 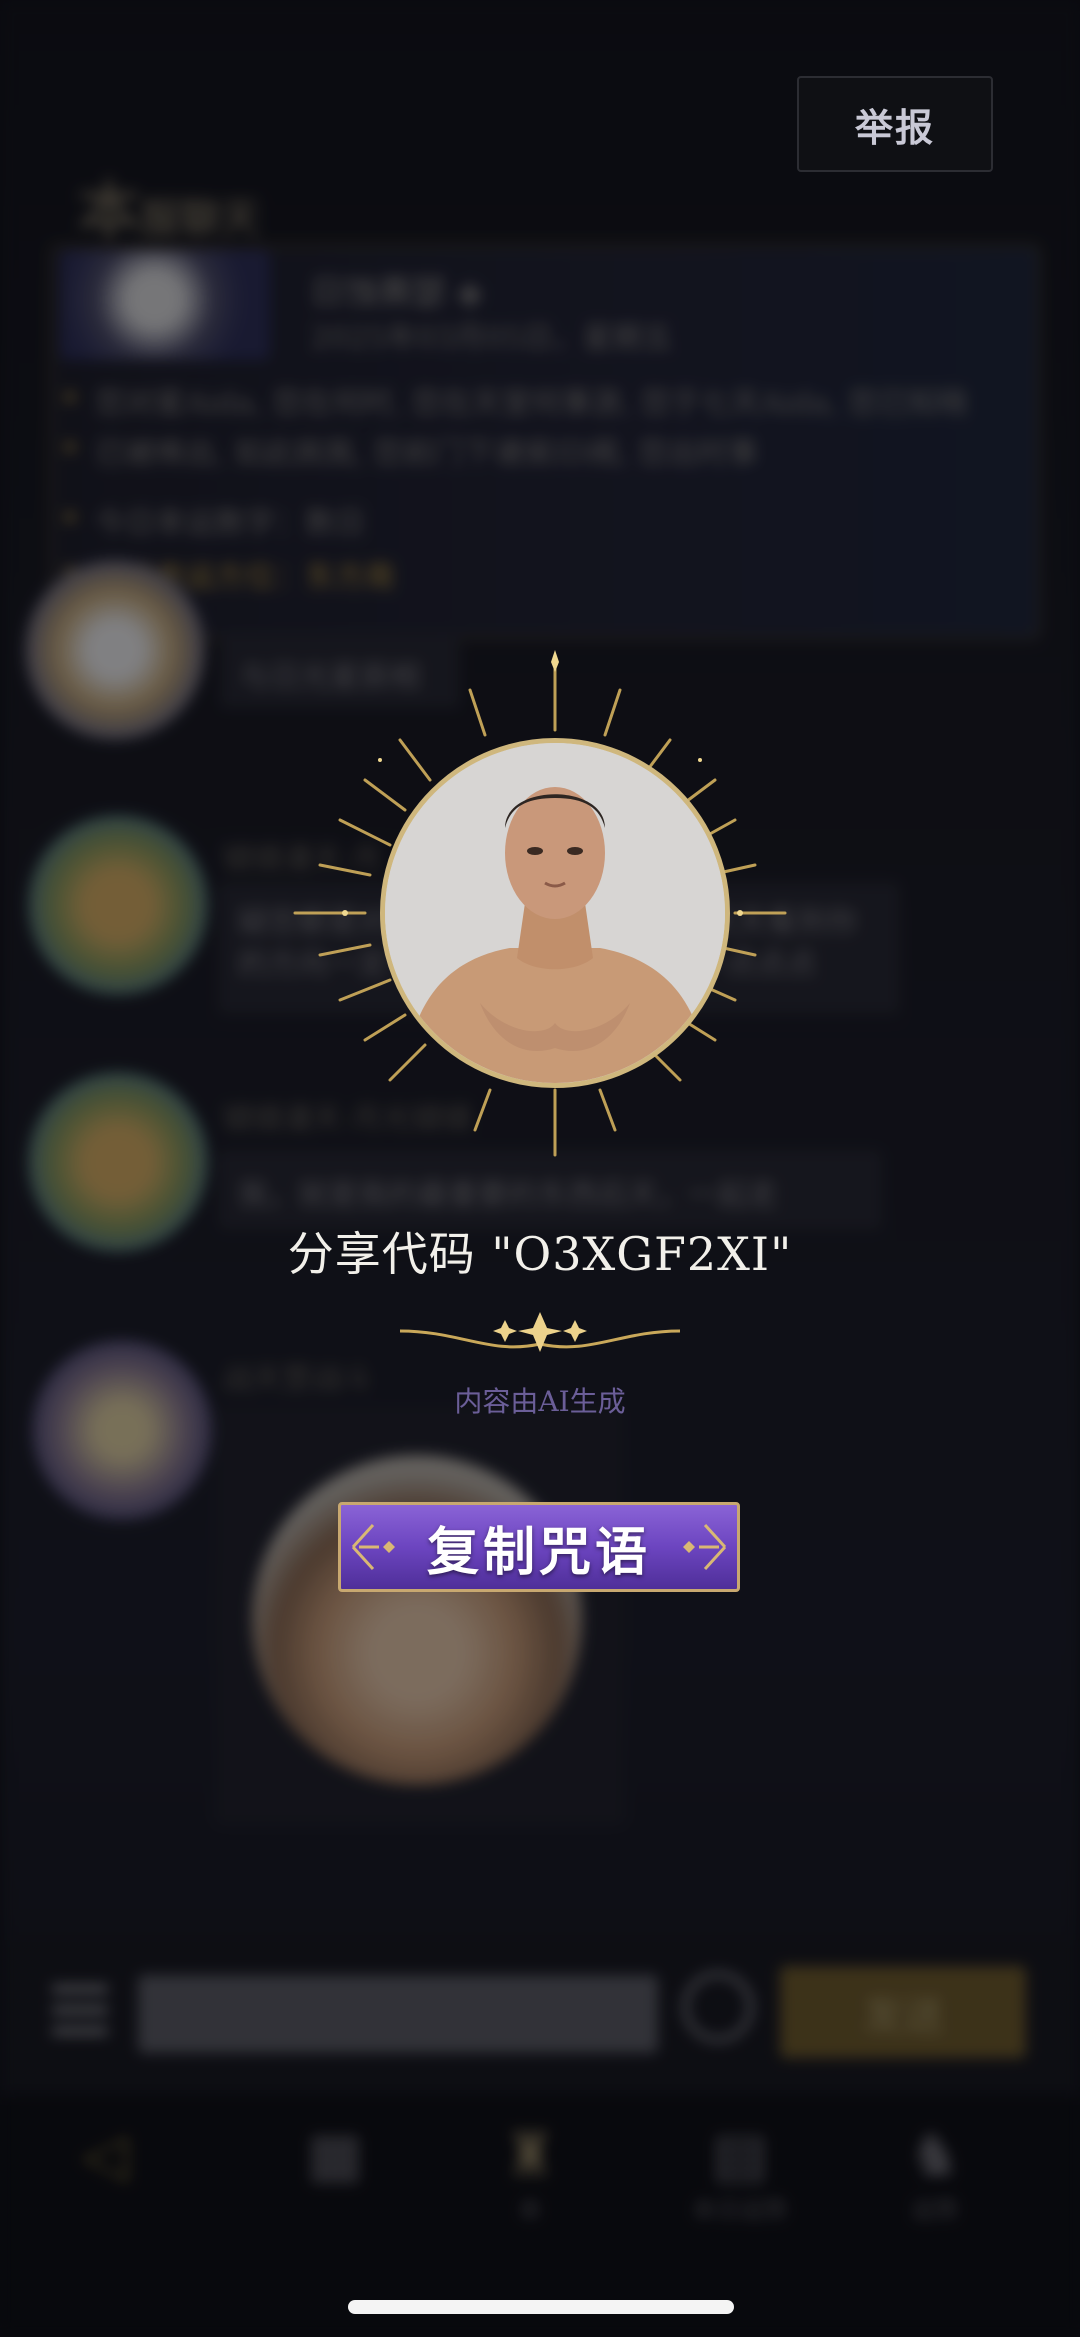 I want to click on share-code-text: 分享代码 "O3XGF2XI", so click(x=540, y=1254).